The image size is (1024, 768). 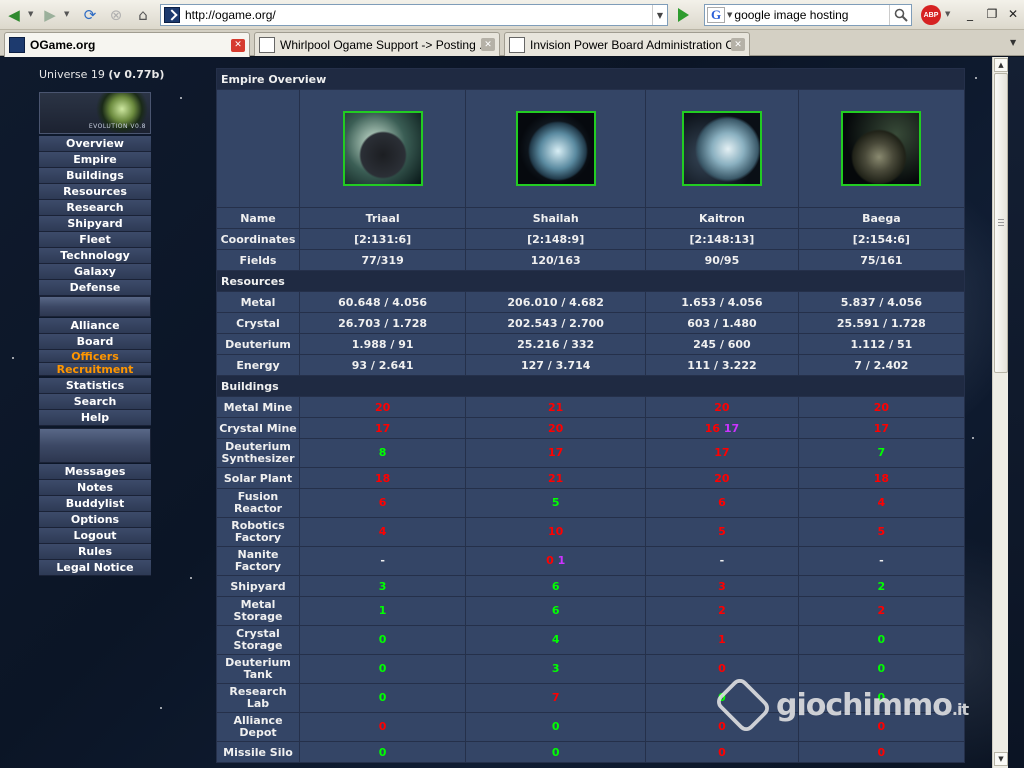 I want to click on scroll-up-icon: ▲, so click(x=1001, y=65).